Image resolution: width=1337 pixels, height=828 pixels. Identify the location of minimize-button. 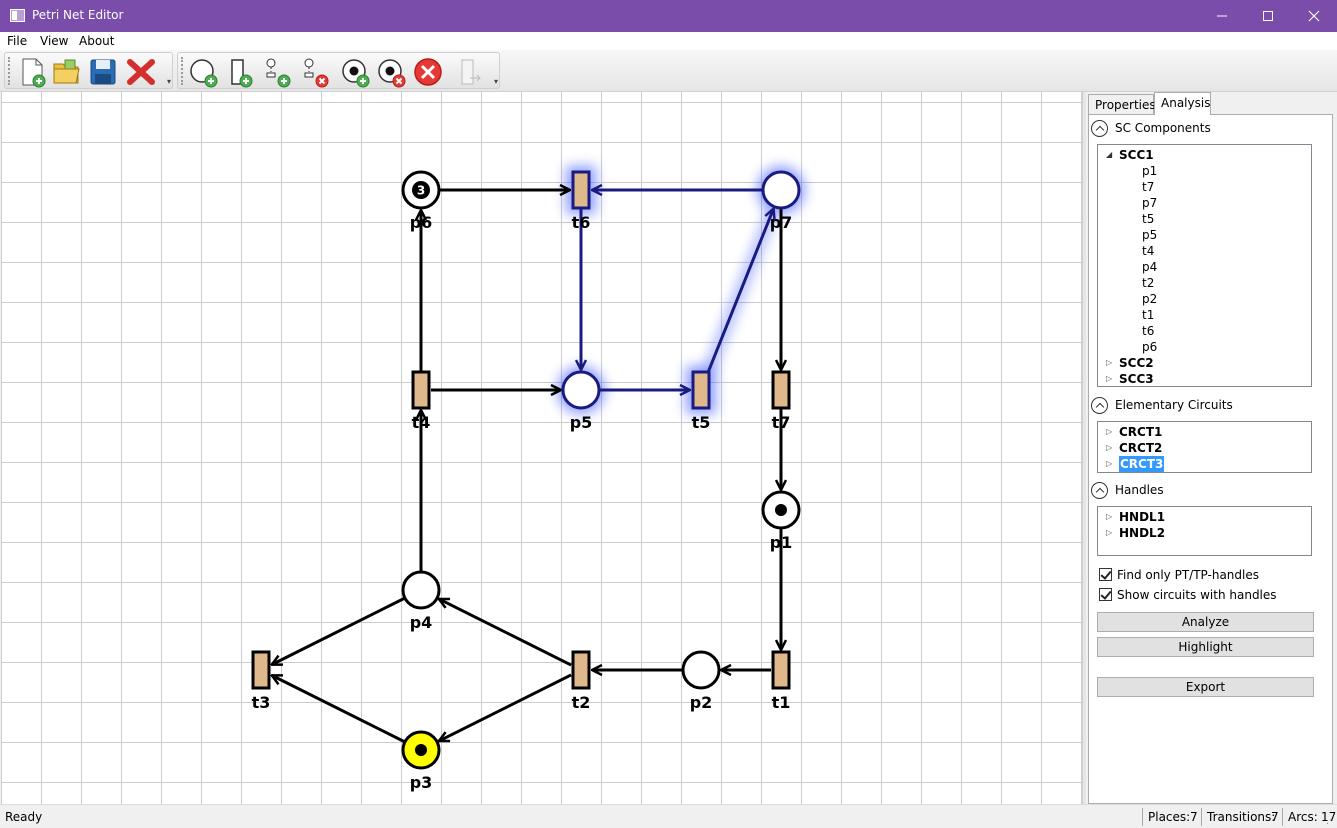
(1222, 16).